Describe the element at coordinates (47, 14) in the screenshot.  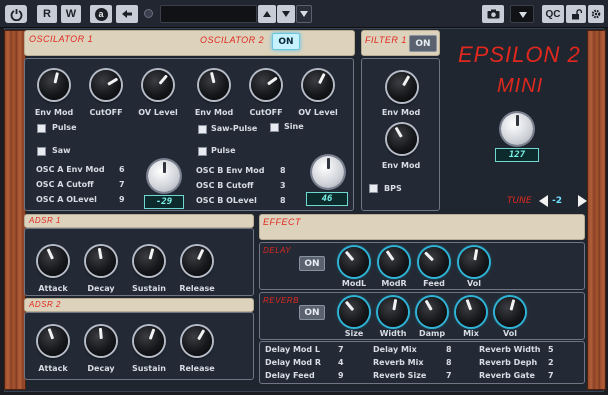
I see `read-automation-button: R` at that location.